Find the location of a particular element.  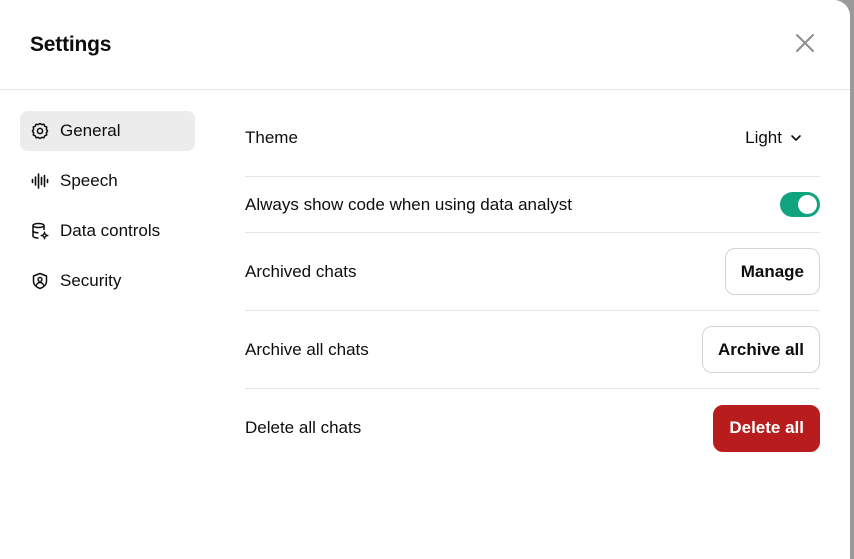

toggle-knob is located at coordinates (807, 204).